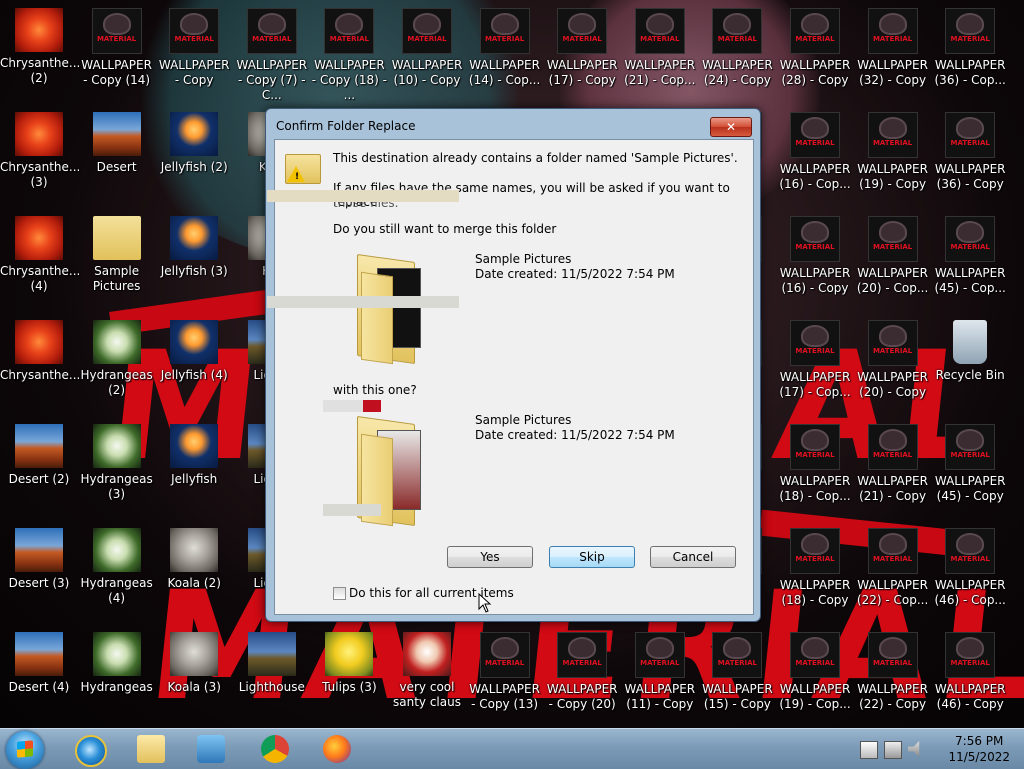 This screenshot has width=1024, height=769. I want to click on dialog-titlebar: Confirm Folder Replace ✕, so click(513, 124).